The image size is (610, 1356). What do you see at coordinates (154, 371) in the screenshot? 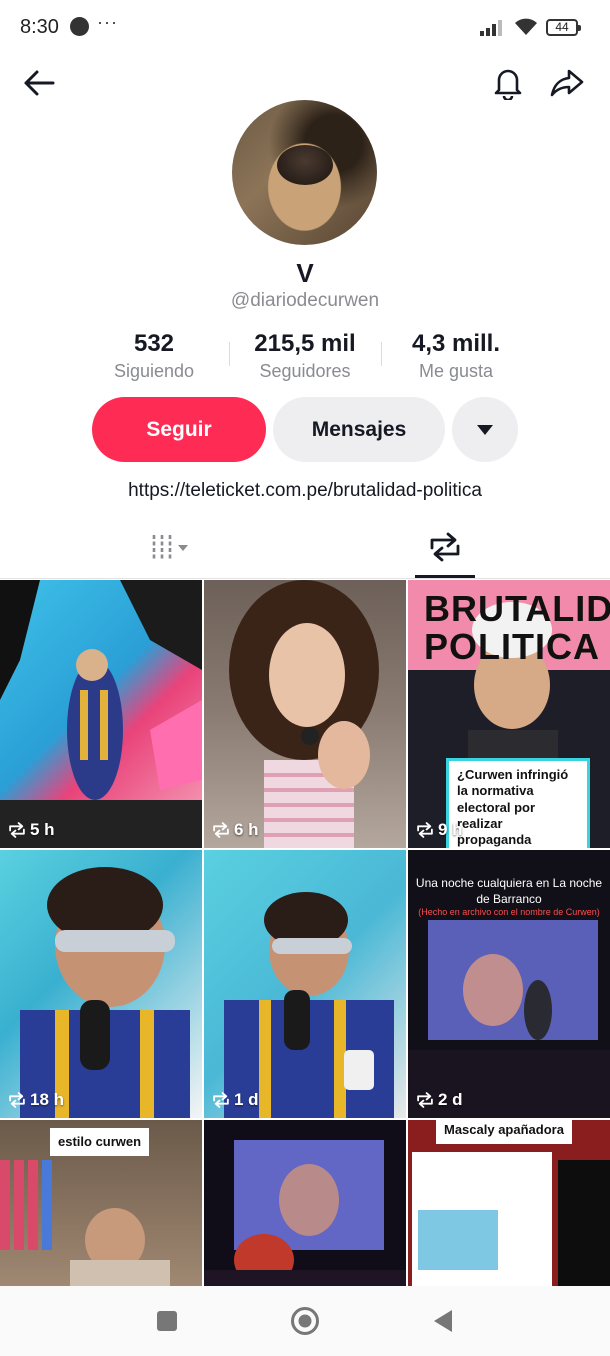
I see `following-label: Siguiendo` at bounding box center [154, 371].